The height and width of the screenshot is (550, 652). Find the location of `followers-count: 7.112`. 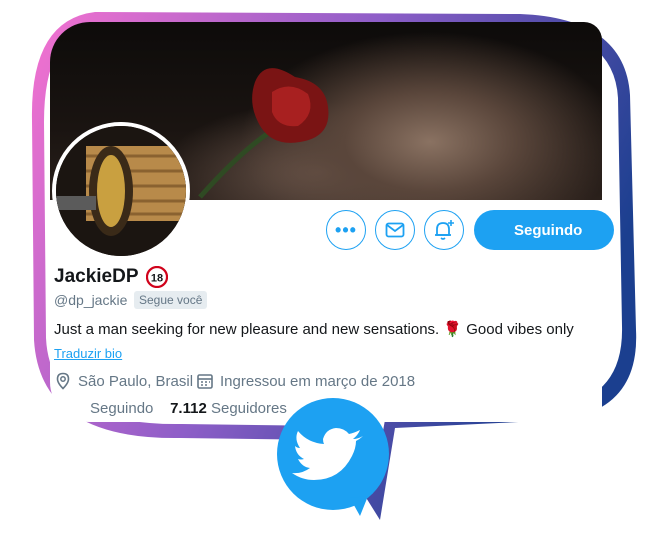

followers-count: 7.112 is located at coordinates (188, 408).